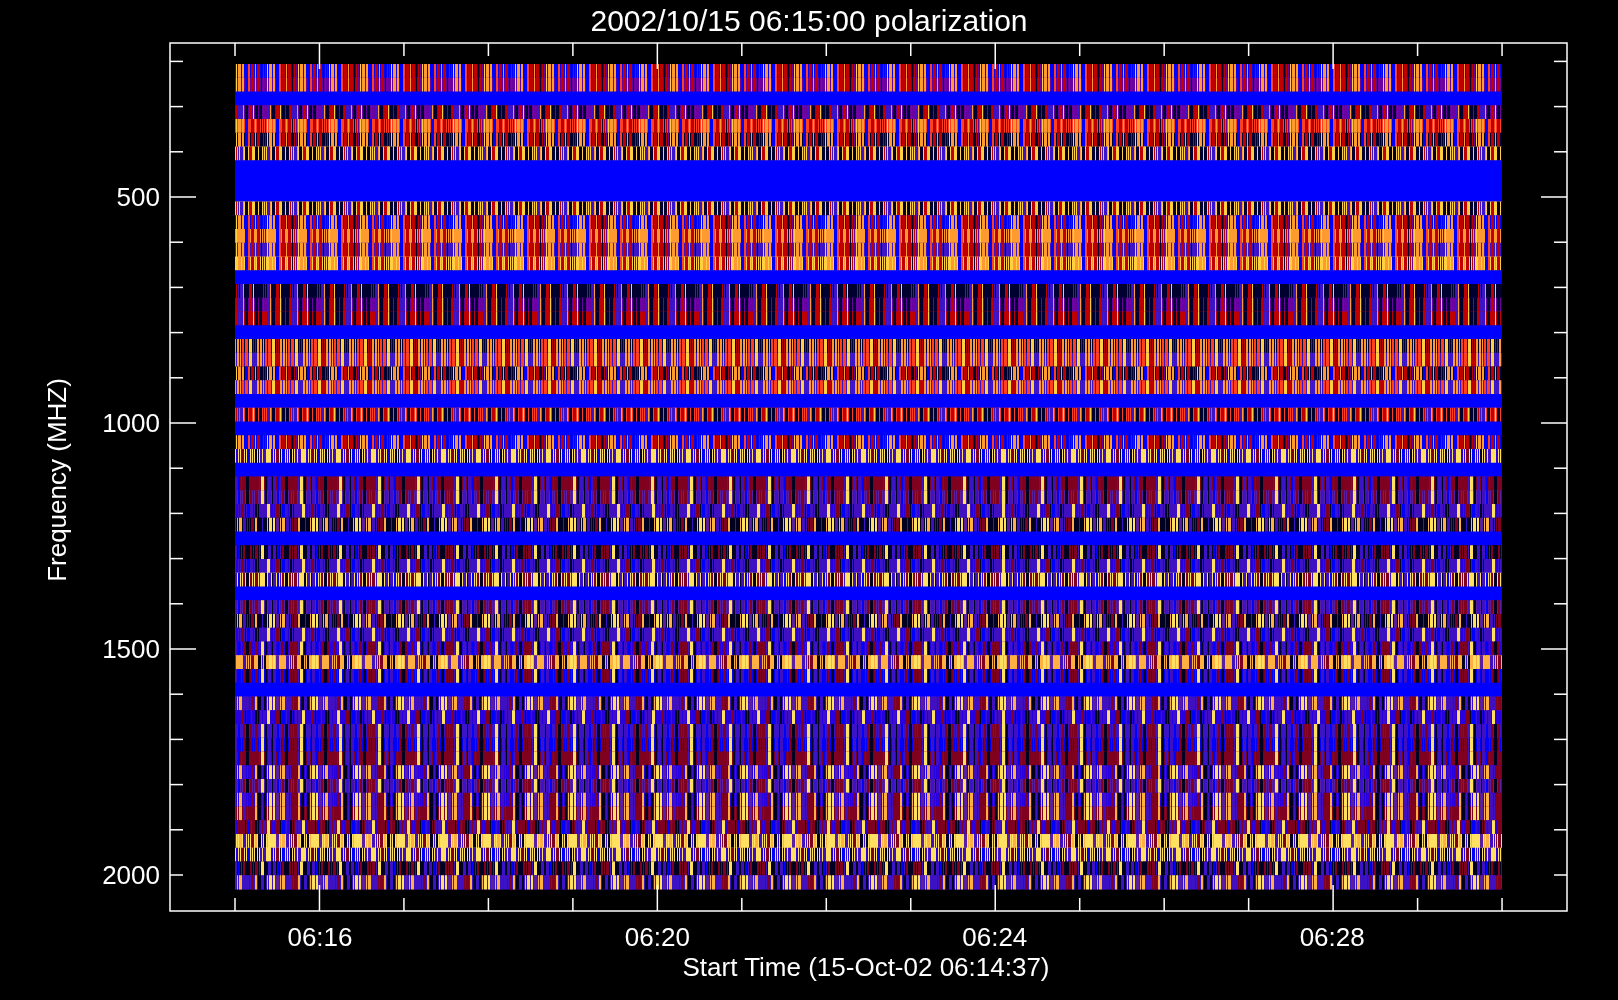 The width and height of the screenshot is (1618, 1000). Describe the element at coordinates (138, 197) in the screenshot. I see `tick-label: 500` at that location.